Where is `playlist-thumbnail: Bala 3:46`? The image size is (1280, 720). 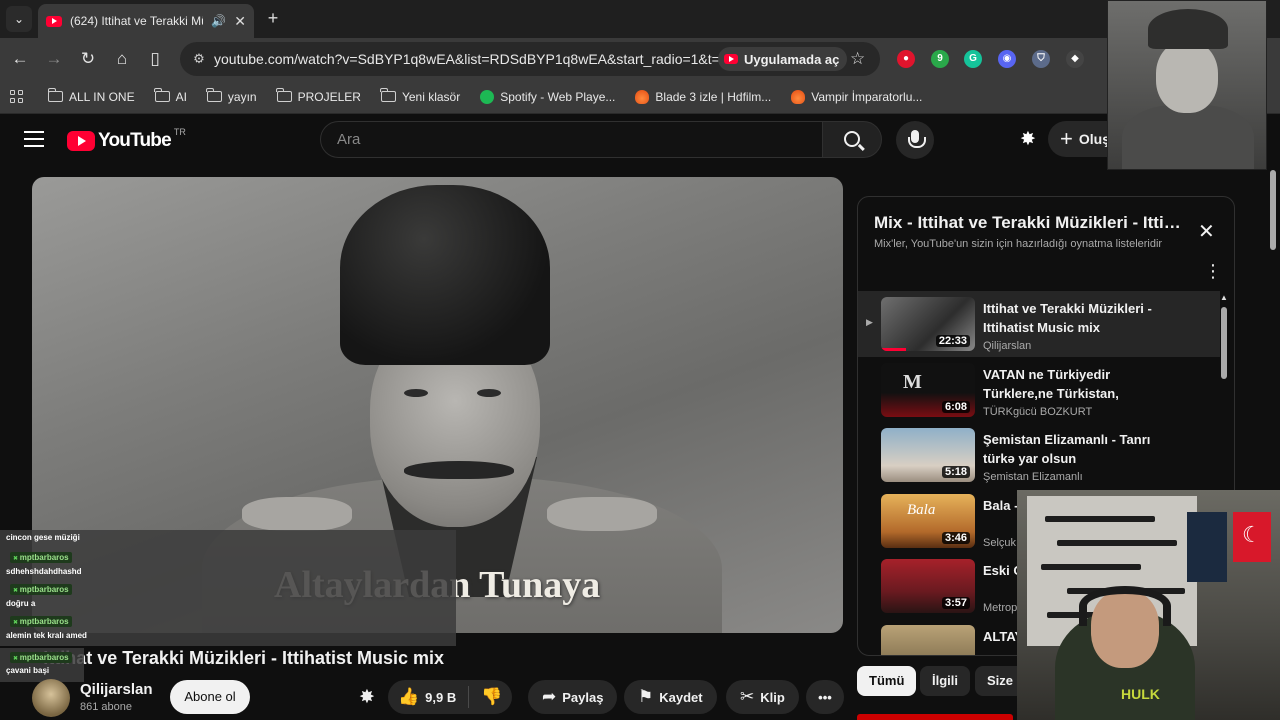 playlist-thumbnail: Bala 3:46 is located at coordinates (928, 520).